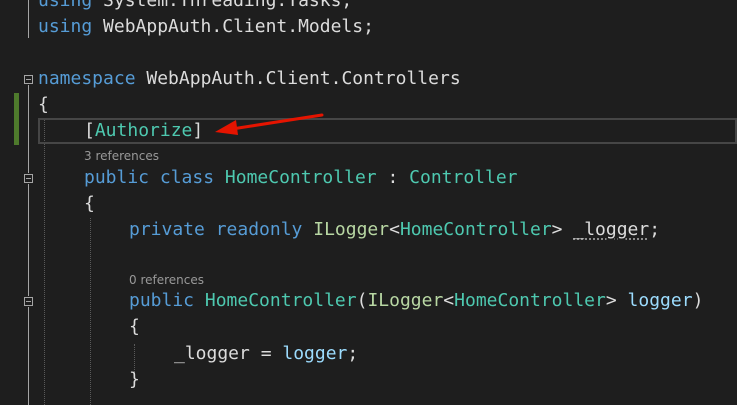  What do you see at coordinates (266, 353) in the screenshot?
I see `operator: =` at bounding box center [266, 353].